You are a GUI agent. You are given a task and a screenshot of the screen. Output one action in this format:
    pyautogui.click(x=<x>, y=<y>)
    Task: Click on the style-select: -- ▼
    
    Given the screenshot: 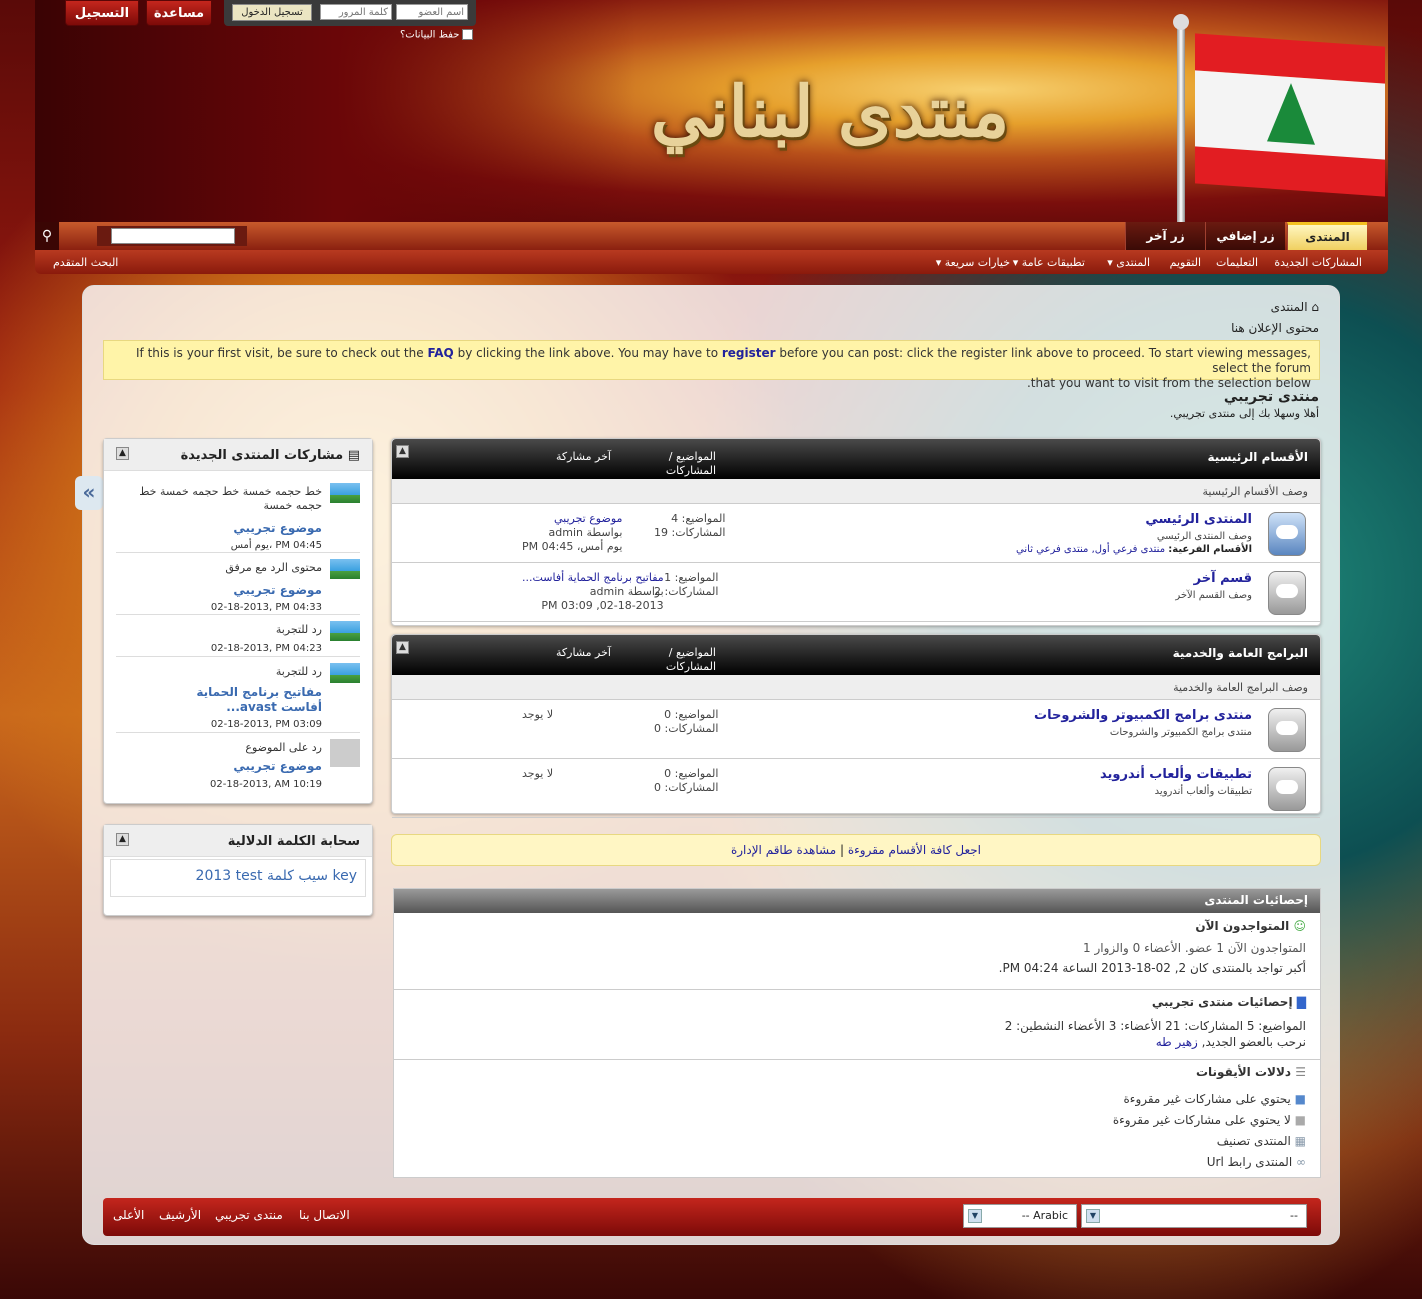 What is the action you would take?
    pyautogui.click(x=1194, y=1216)
    